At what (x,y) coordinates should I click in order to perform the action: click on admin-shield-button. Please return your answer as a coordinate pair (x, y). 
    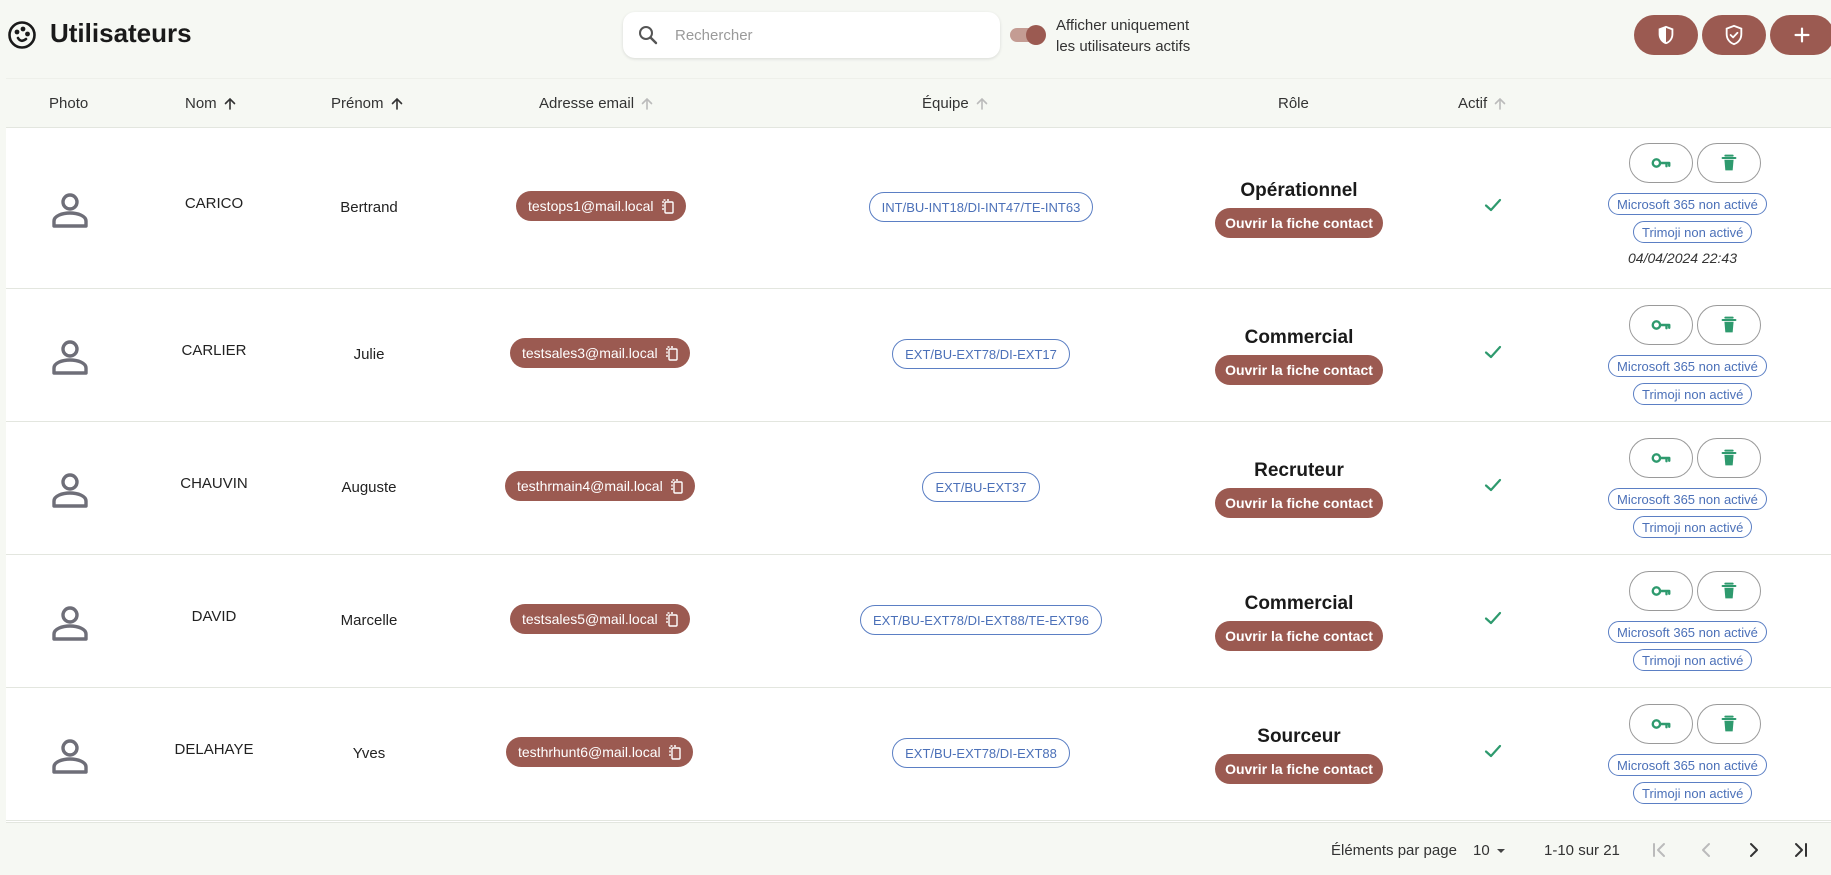
    Looking at the image, I should click on (1666, 35).